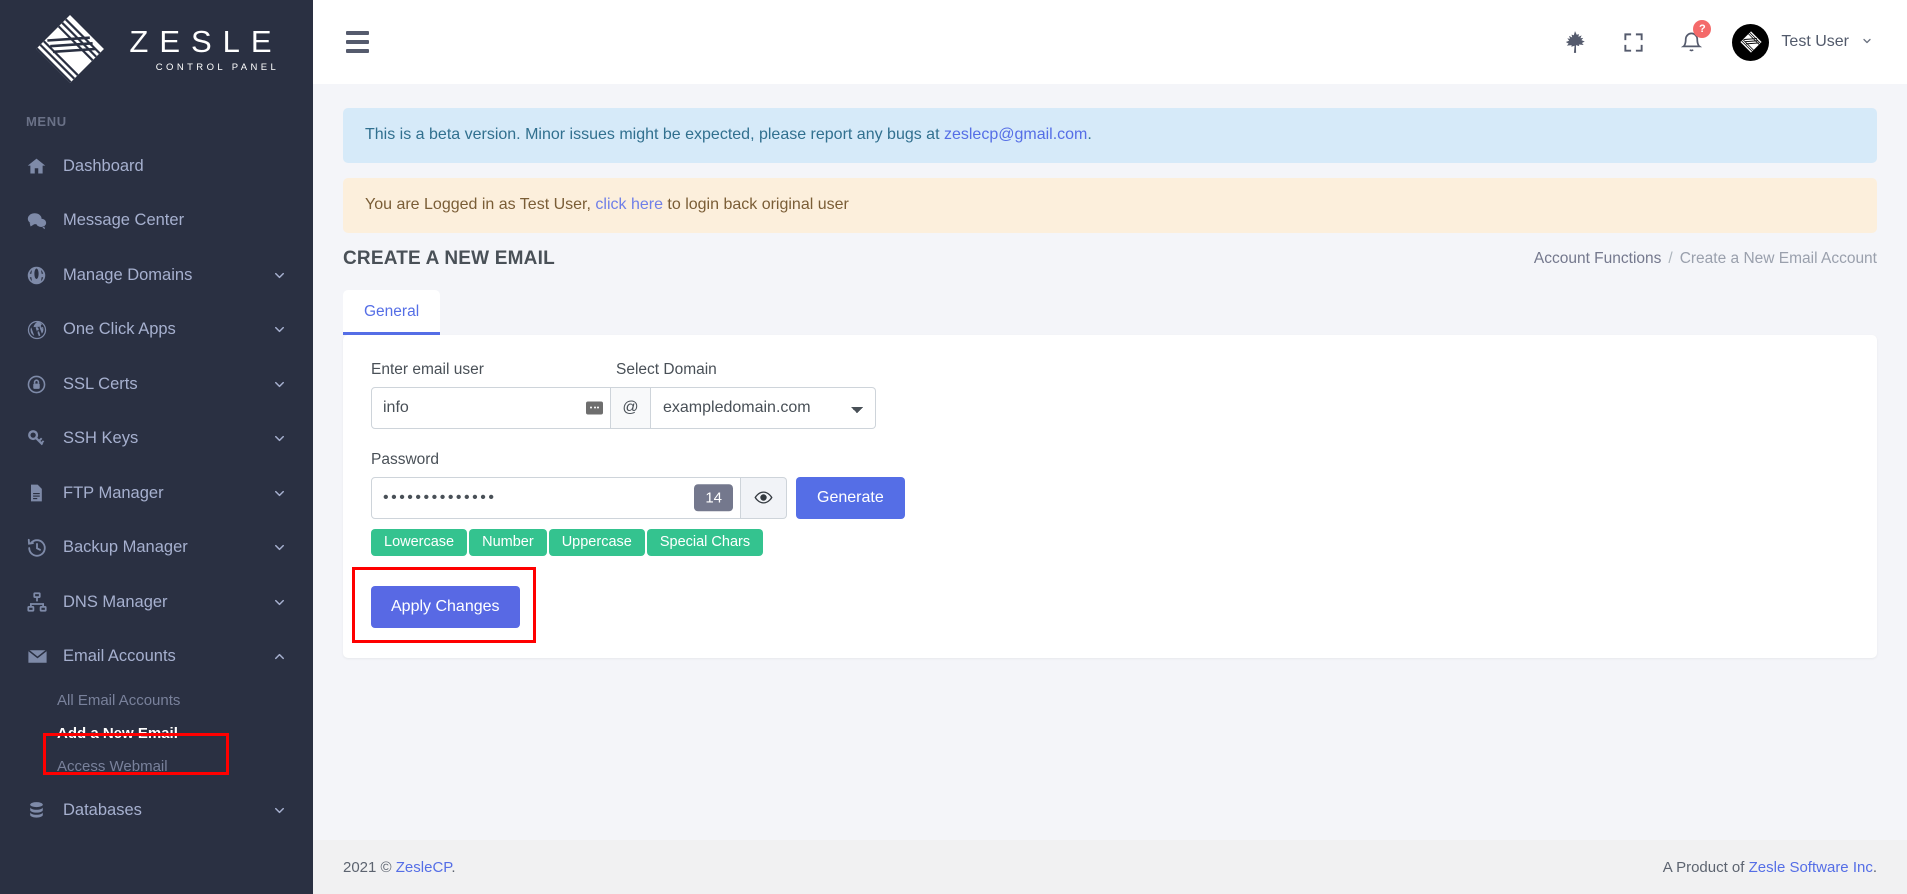 Image resolution: width=1907 pixels, height=894 pixels. I want to click on sidebar-subitem-access-webmail: Access Webmail, so click(156, 766).